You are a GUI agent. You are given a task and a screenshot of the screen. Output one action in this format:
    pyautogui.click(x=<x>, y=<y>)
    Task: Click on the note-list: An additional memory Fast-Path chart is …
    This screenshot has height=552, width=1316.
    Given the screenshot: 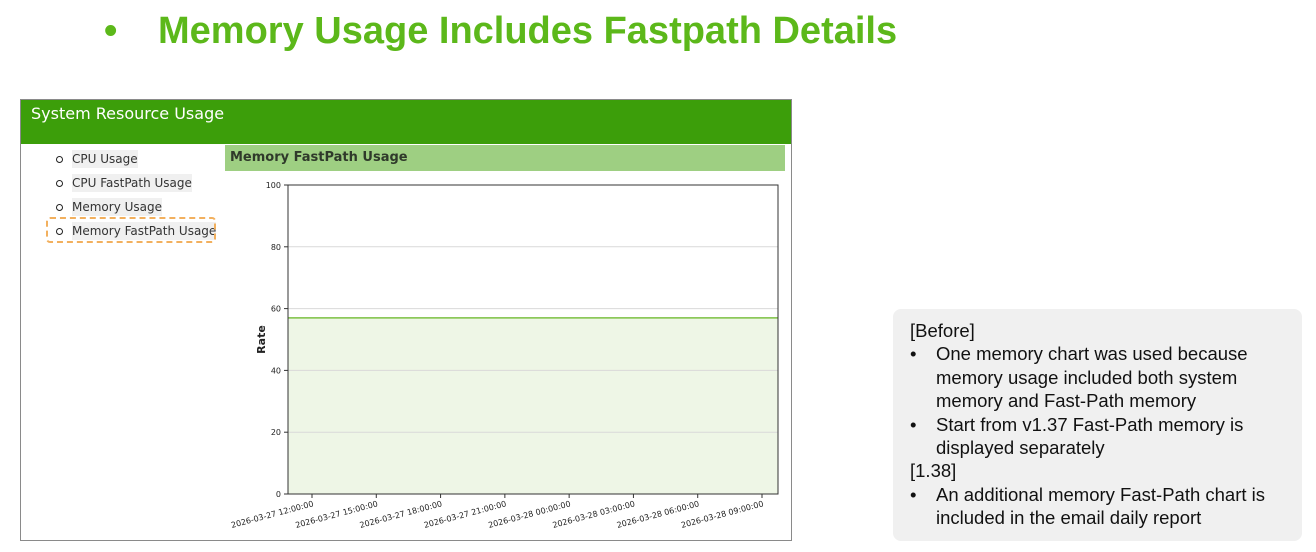 What is the action you would take?
    pyautogui.click(x=1099, y=506)
    